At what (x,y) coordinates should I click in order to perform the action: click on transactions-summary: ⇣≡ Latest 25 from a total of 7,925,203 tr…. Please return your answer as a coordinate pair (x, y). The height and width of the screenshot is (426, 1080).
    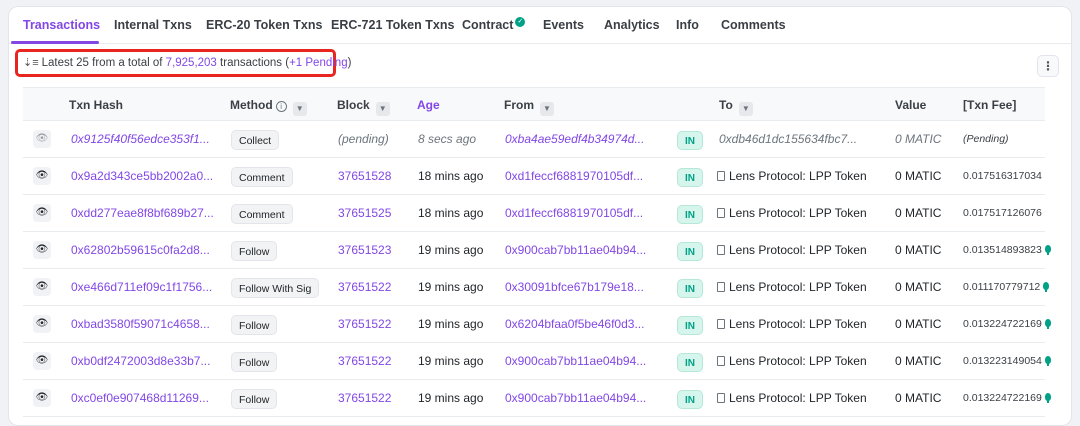
    Looking at the image, I should click on (187, 63).